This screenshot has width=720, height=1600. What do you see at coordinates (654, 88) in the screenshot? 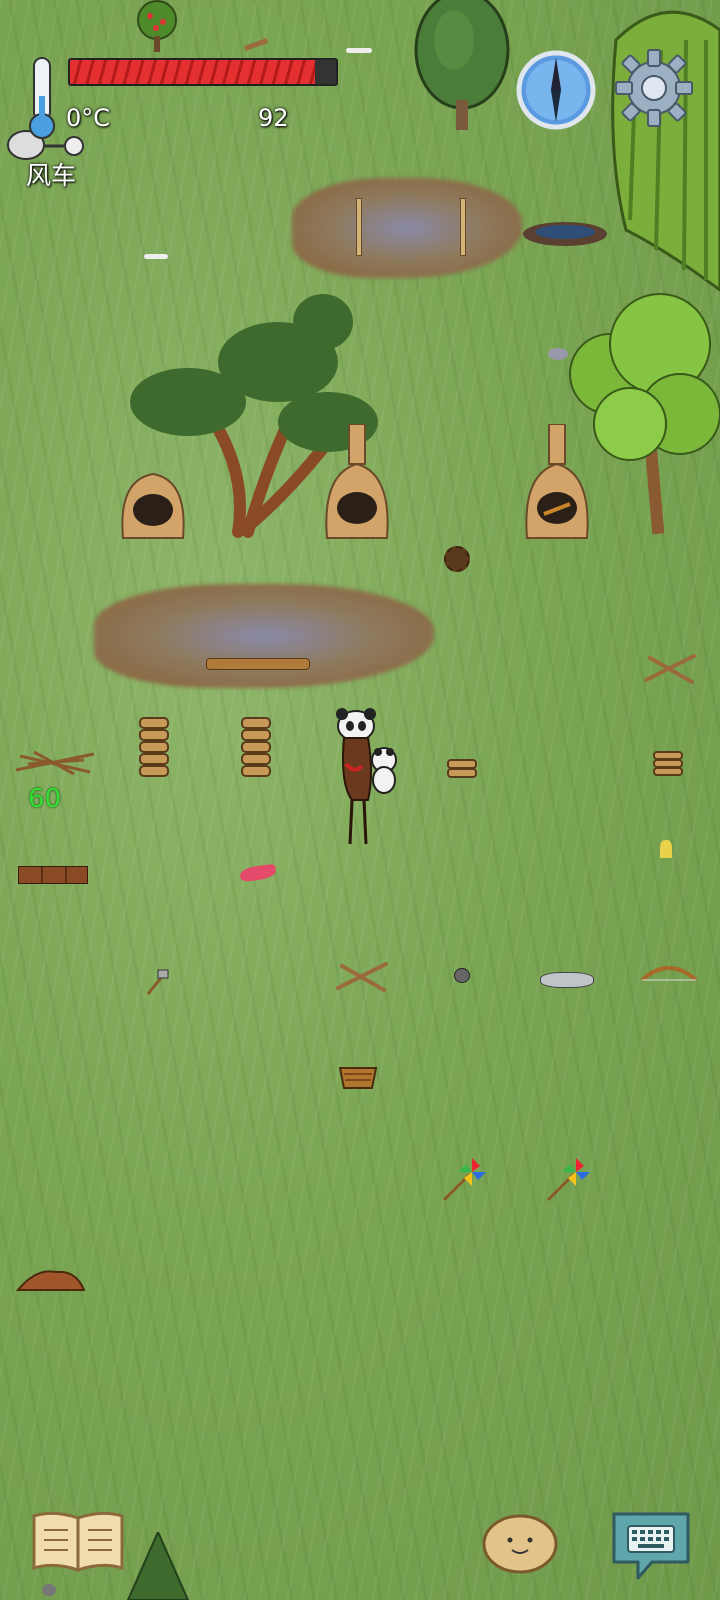
I see `gear-icon` at bounding box center [654, 88].